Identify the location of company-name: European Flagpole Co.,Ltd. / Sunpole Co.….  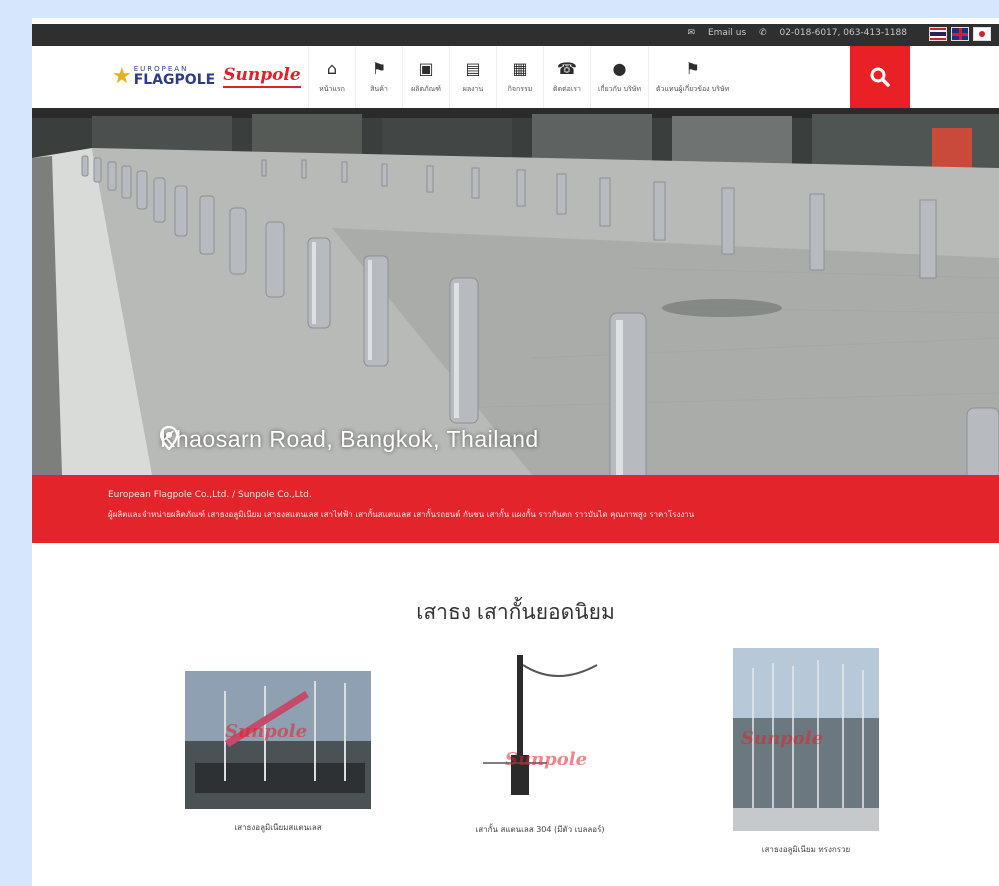
(210, 495).